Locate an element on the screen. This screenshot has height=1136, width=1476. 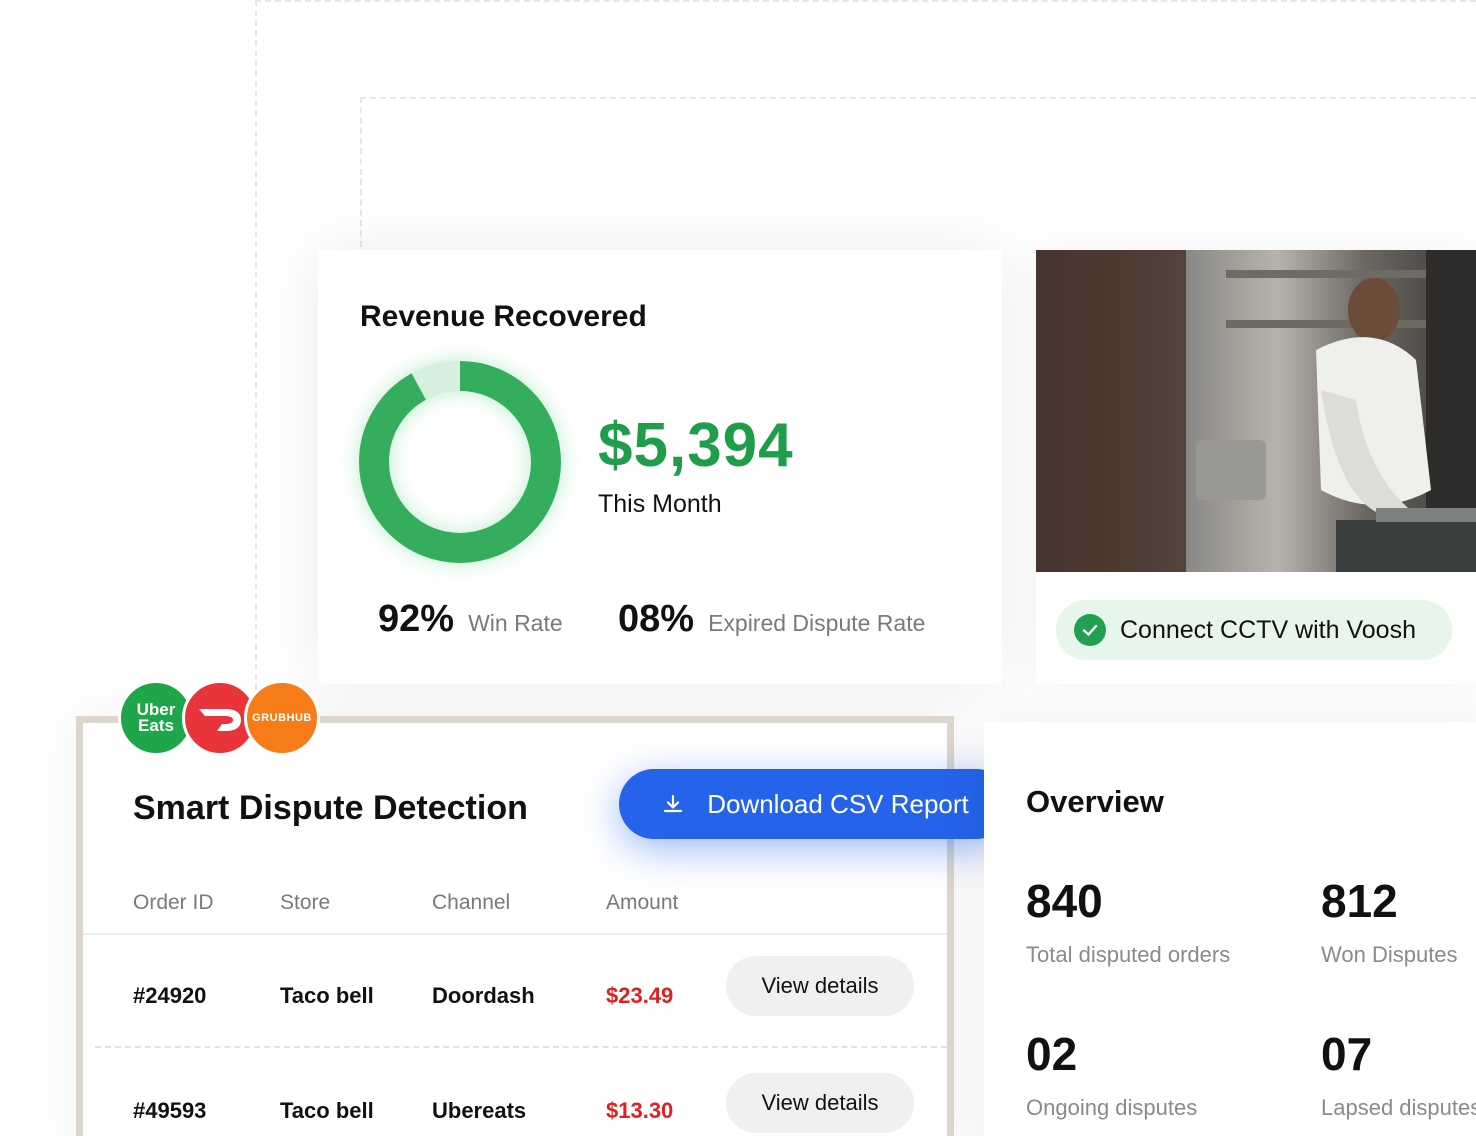
chef-photo is located at coordinates (1256, 411).